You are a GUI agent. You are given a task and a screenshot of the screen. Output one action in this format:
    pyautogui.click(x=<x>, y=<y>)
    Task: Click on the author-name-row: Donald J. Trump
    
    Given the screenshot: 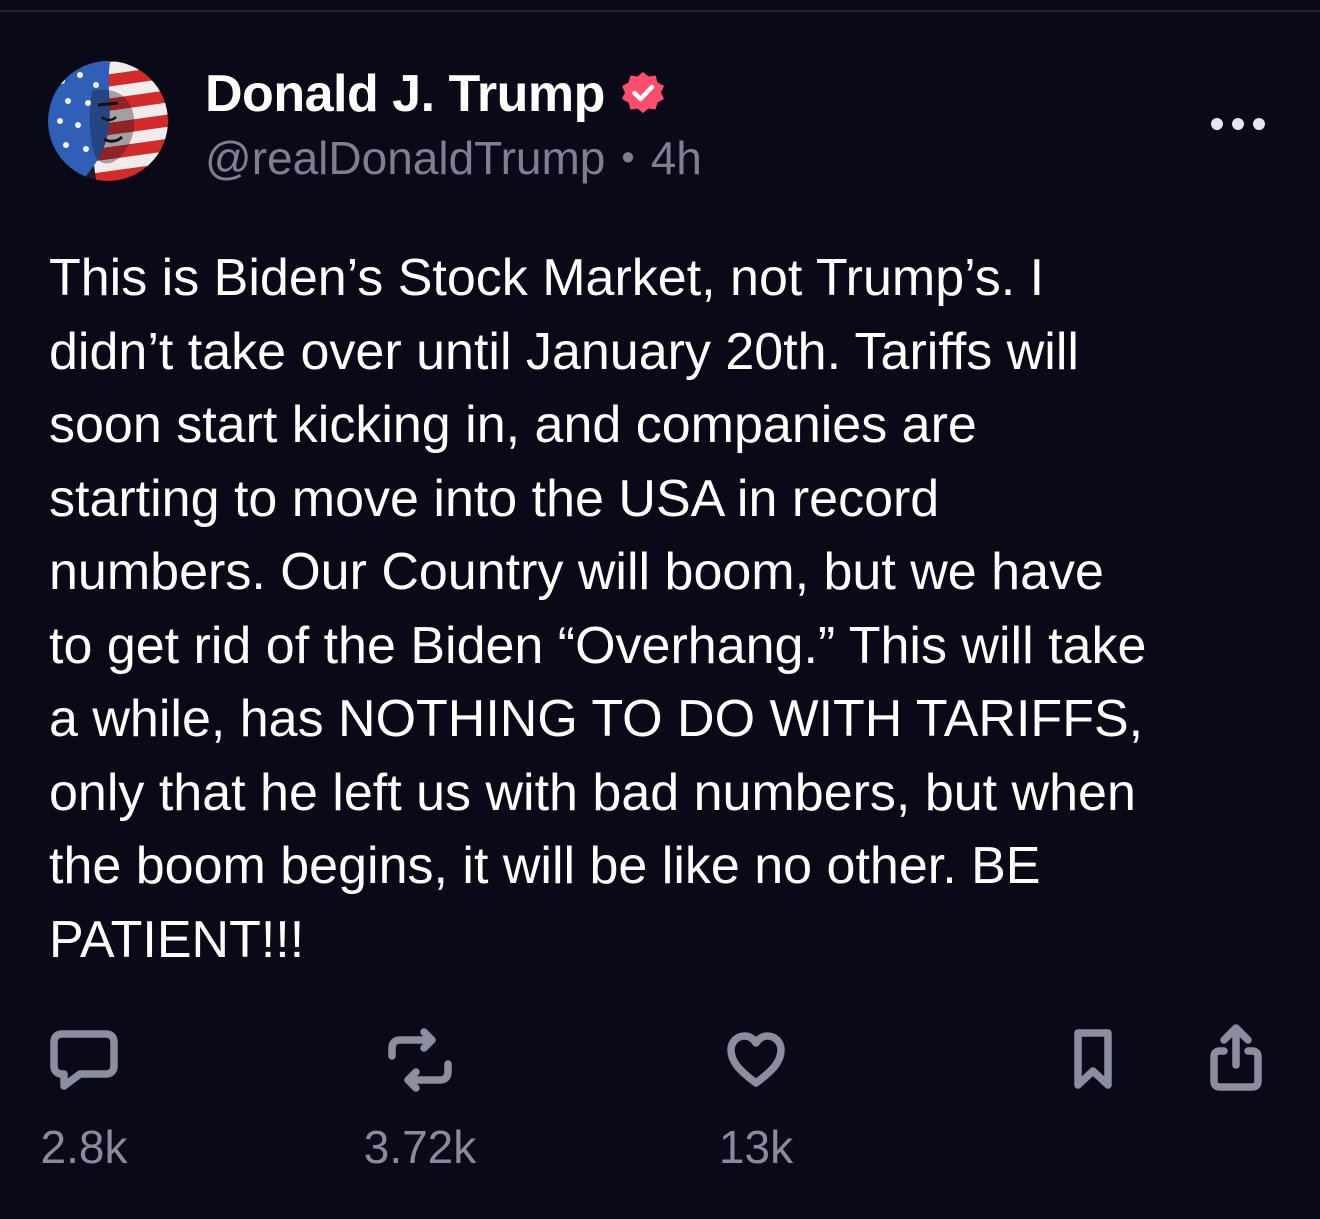 What is the action you would take?
    pyautogui.click(x=436, y=94)
    